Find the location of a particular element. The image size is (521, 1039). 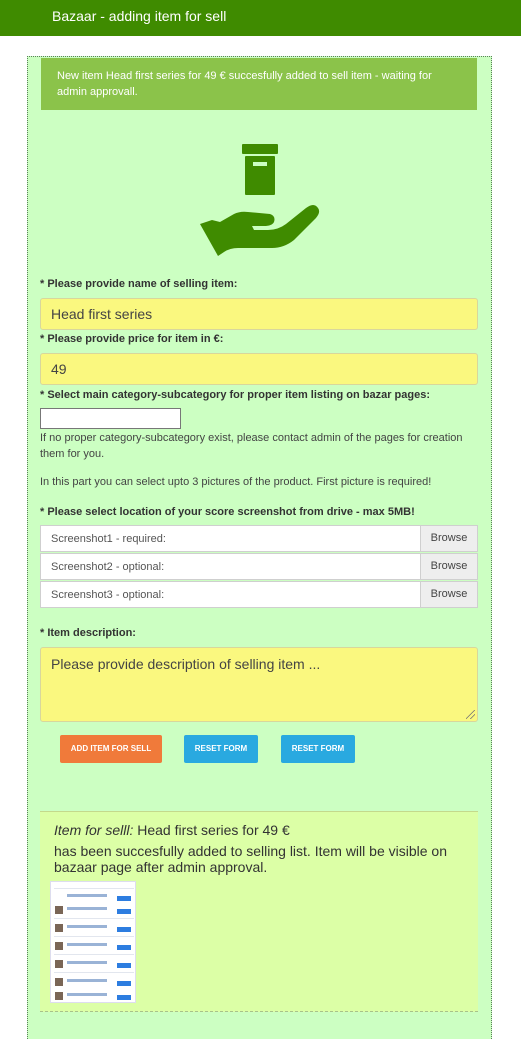

screenshot2-browse-button: Browse is located at coordinates (448, 566).